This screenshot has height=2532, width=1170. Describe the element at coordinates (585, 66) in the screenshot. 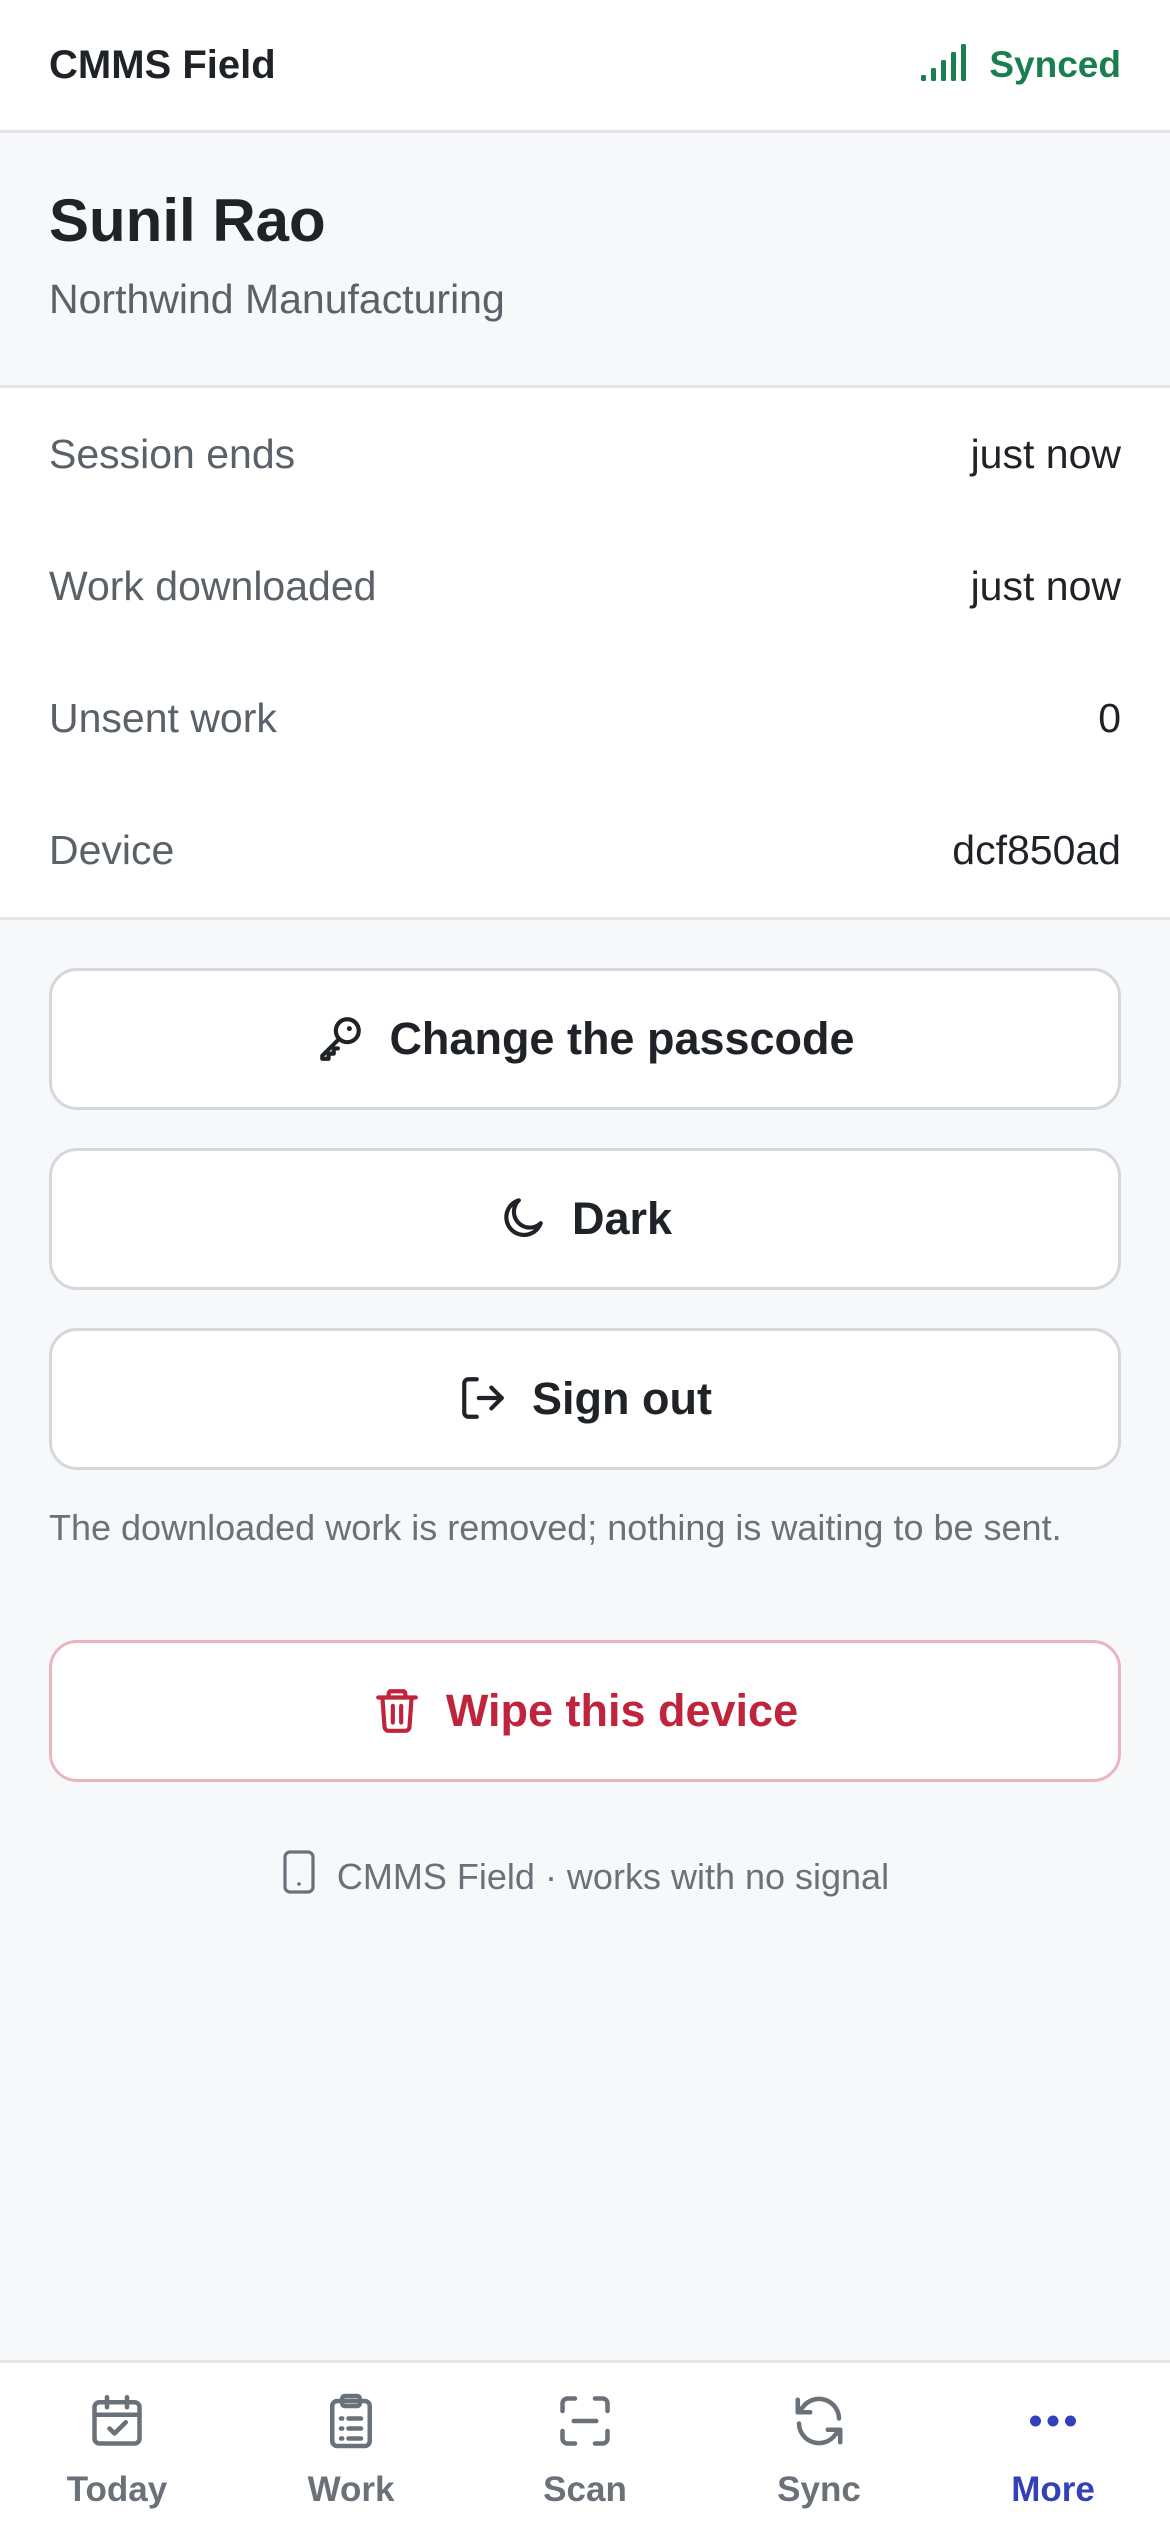

I see `top-bar: CMMS Field Synced` at that location.